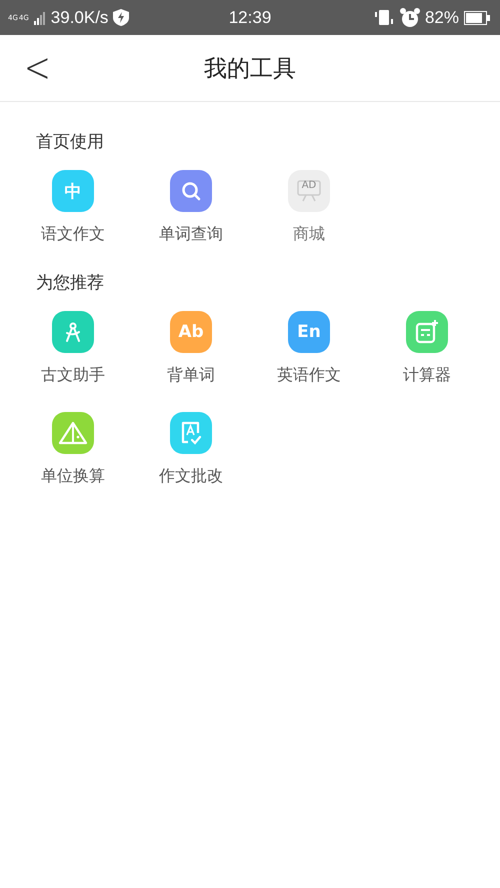 Image resolution: width=500 pixels, height=888 pixels. I want to click on page-title: 我的工具, so click(250, 69).